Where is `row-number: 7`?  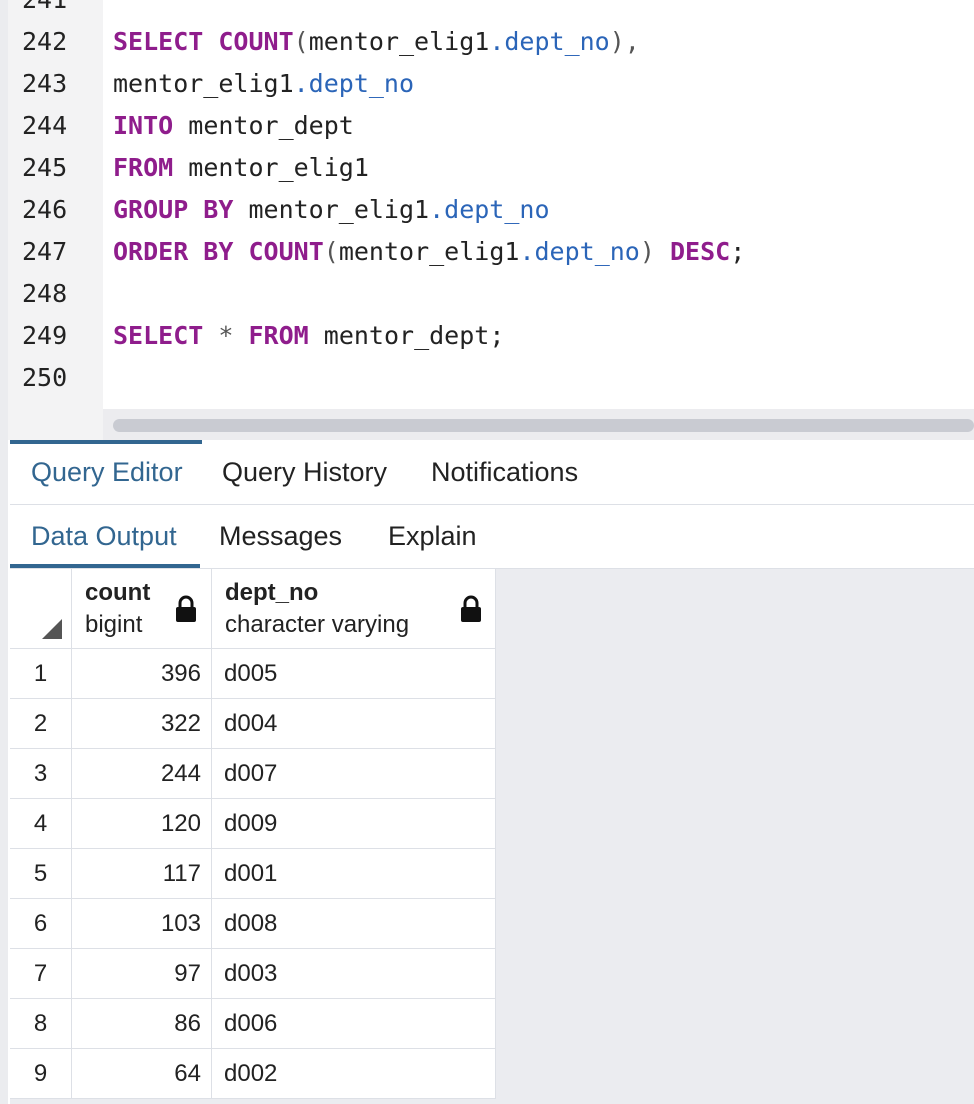 row-number: 7 is located at coordinates (41, 974).